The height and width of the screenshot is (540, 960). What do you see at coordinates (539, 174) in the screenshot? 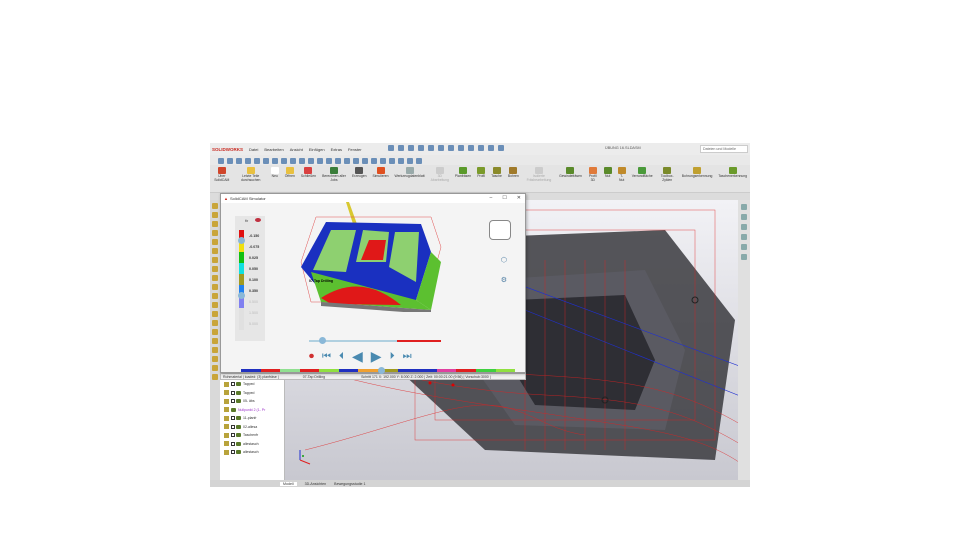
I see `ribbon-button: Isolierte Fräsbearbeitung` at bounding box center [539, 174].